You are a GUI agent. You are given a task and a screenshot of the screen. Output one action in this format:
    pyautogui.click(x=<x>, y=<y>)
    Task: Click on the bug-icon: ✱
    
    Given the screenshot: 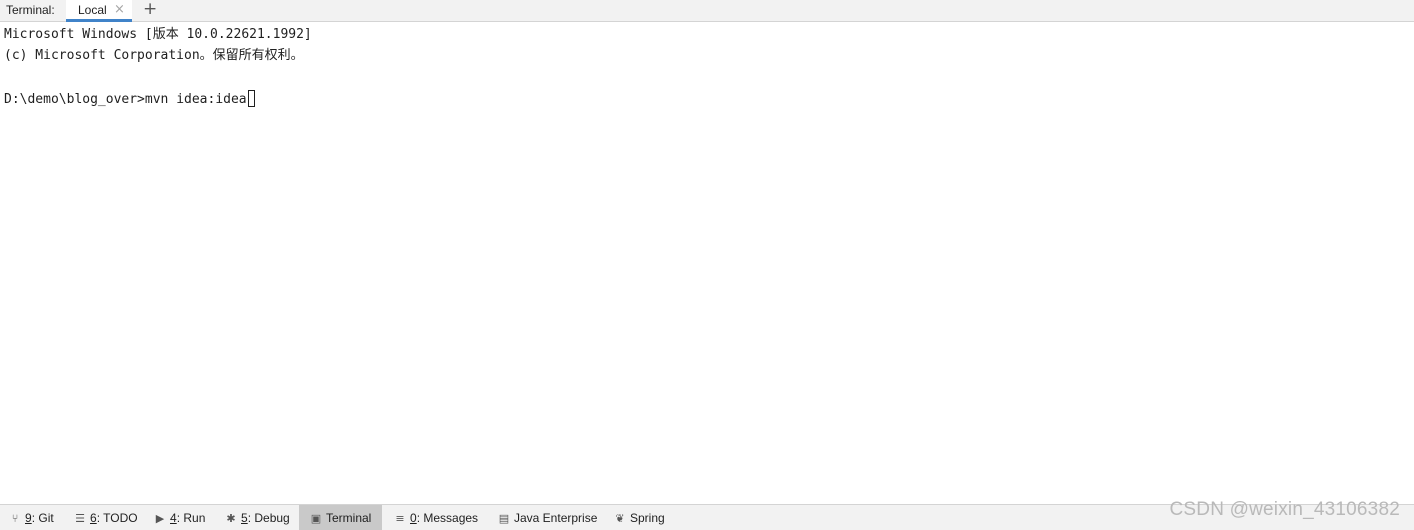 What is the action you would take?
    pyautogui.click(x=231, y=518)
    